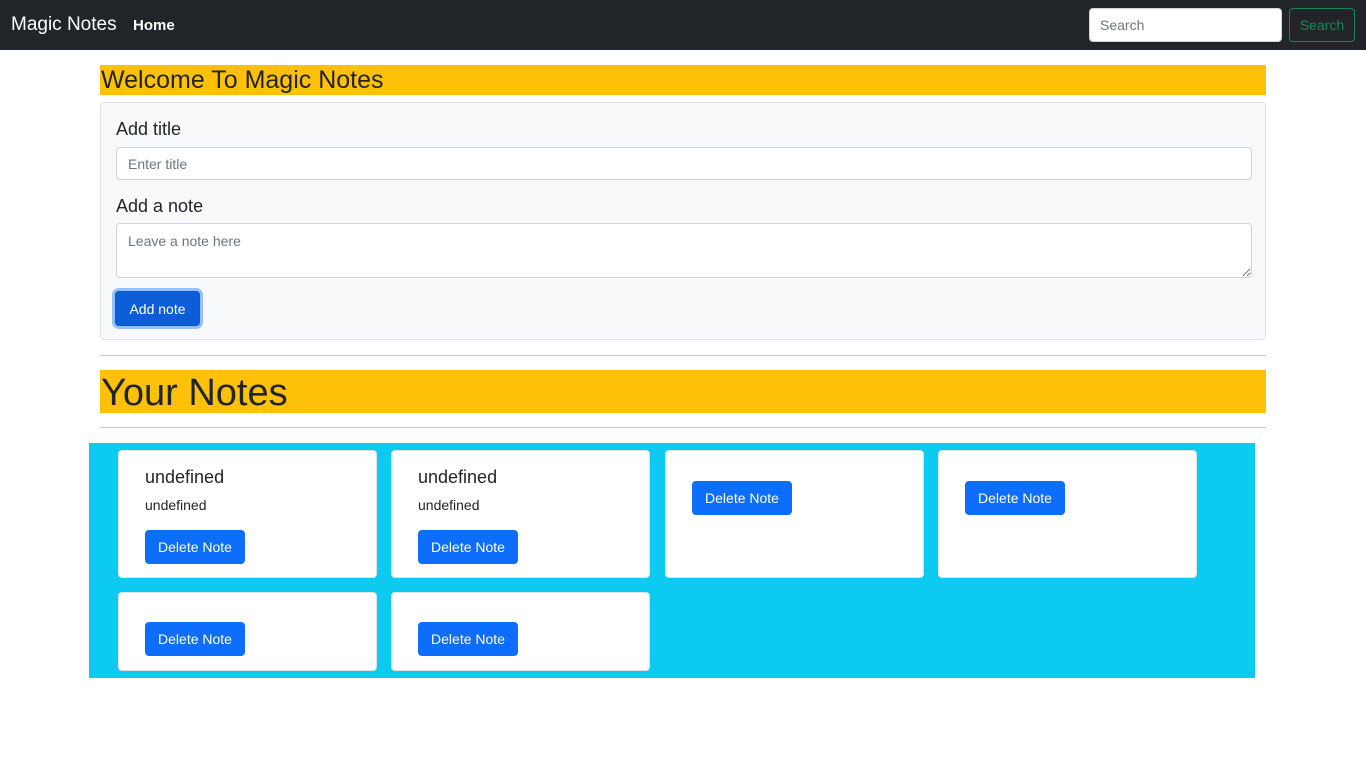 The image size is (1366, 768). What do you see at coordinates (684, 163) in the screenshot?
I see `title-input` at bounding box center [684, 163].